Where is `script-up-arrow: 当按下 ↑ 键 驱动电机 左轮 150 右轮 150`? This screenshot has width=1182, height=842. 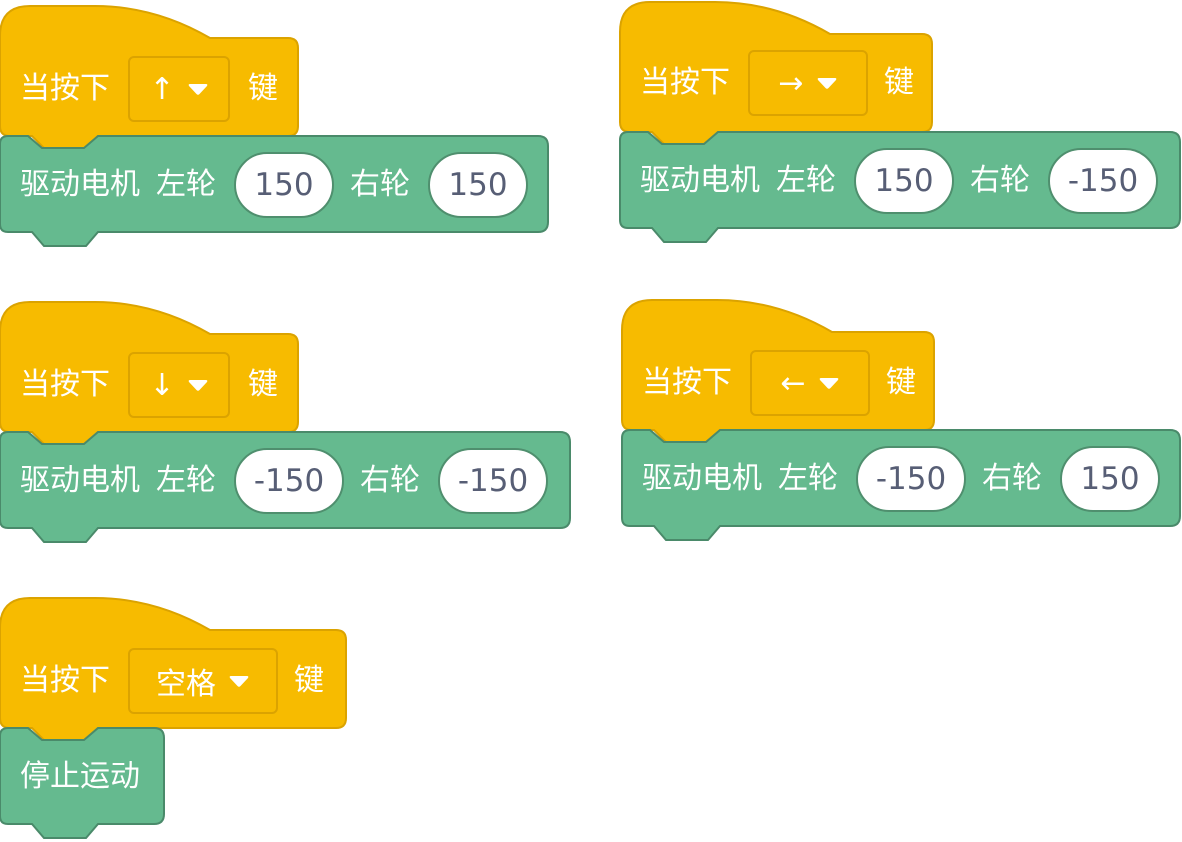
script-up-arrow: 当按下 ↑ 键 驱动电机 左轮 150 右轮 150 is located at coordinates (280, 130).